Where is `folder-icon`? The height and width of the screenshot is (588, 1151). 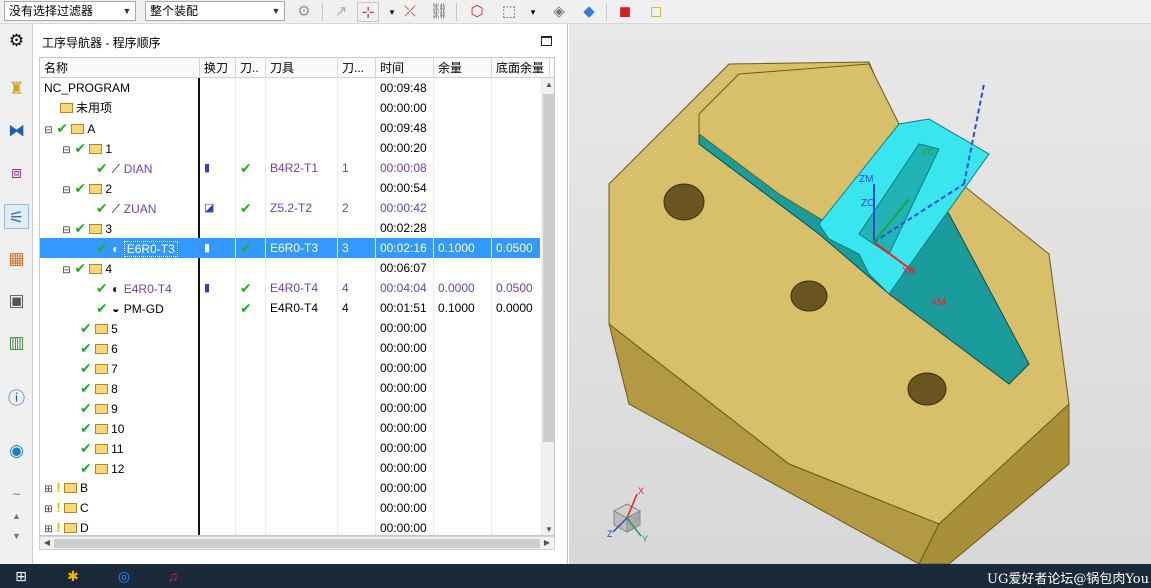 folder-icon is located at coordinates (96, 189).